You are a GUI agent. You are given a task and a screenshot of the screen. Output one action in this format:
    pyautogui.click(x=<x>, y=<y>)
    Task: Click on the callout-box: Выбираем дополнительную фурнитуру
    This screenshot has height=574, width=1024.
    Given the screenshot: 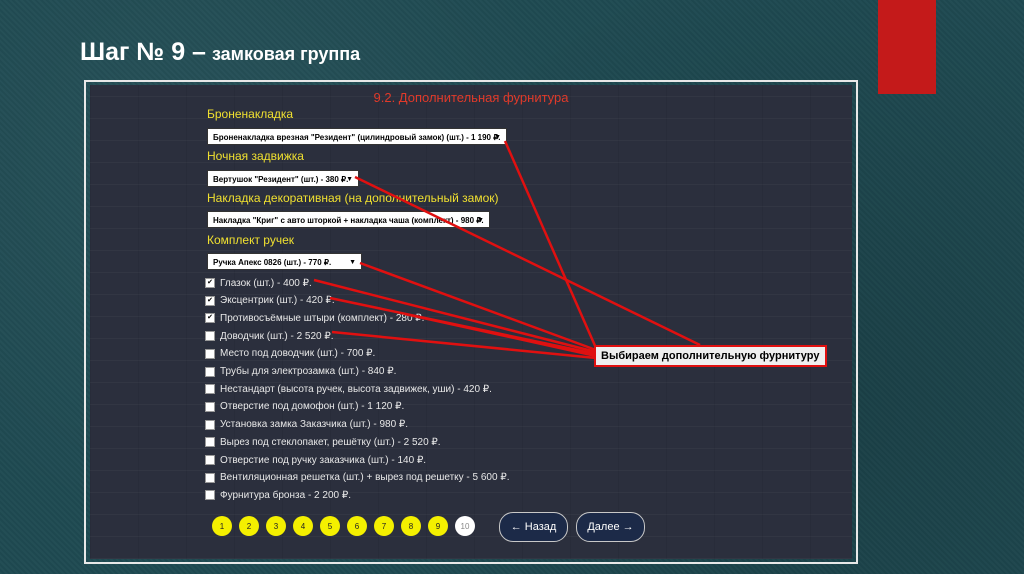 What is the action you would take?
    pyautogui.click(x=710, y=356)
    